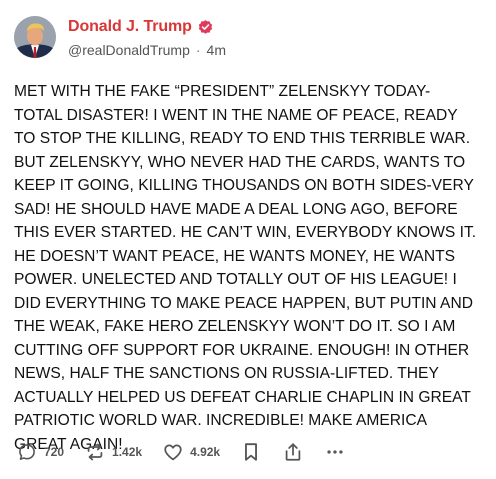 This screenshot has width=496, height=479. What do you see at coordinates (246, 37) in the screenshot?
I see `post-header: Donald J. Trump @realDonaldTrump · 4m` at bounding box center [246, 37].